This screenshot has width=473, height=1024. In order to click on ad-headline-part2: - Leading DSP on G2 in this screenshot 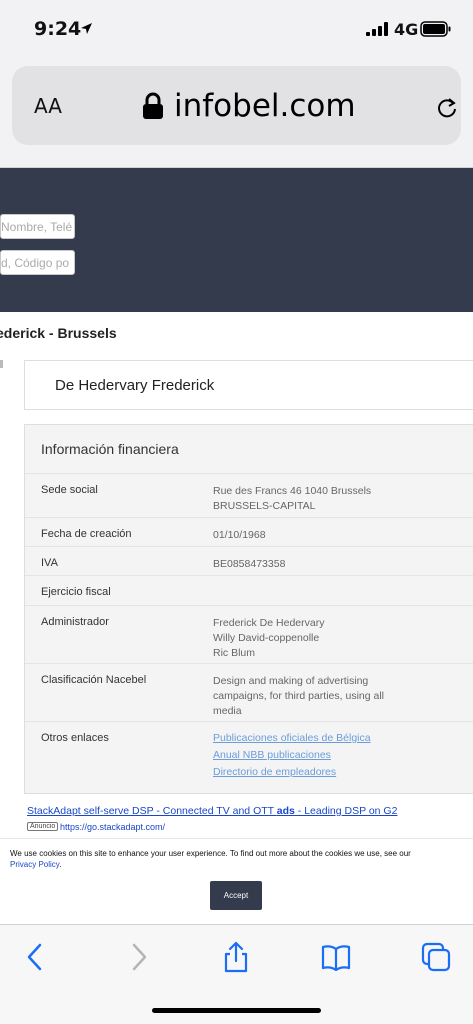, I will do `click(346, 811)`.